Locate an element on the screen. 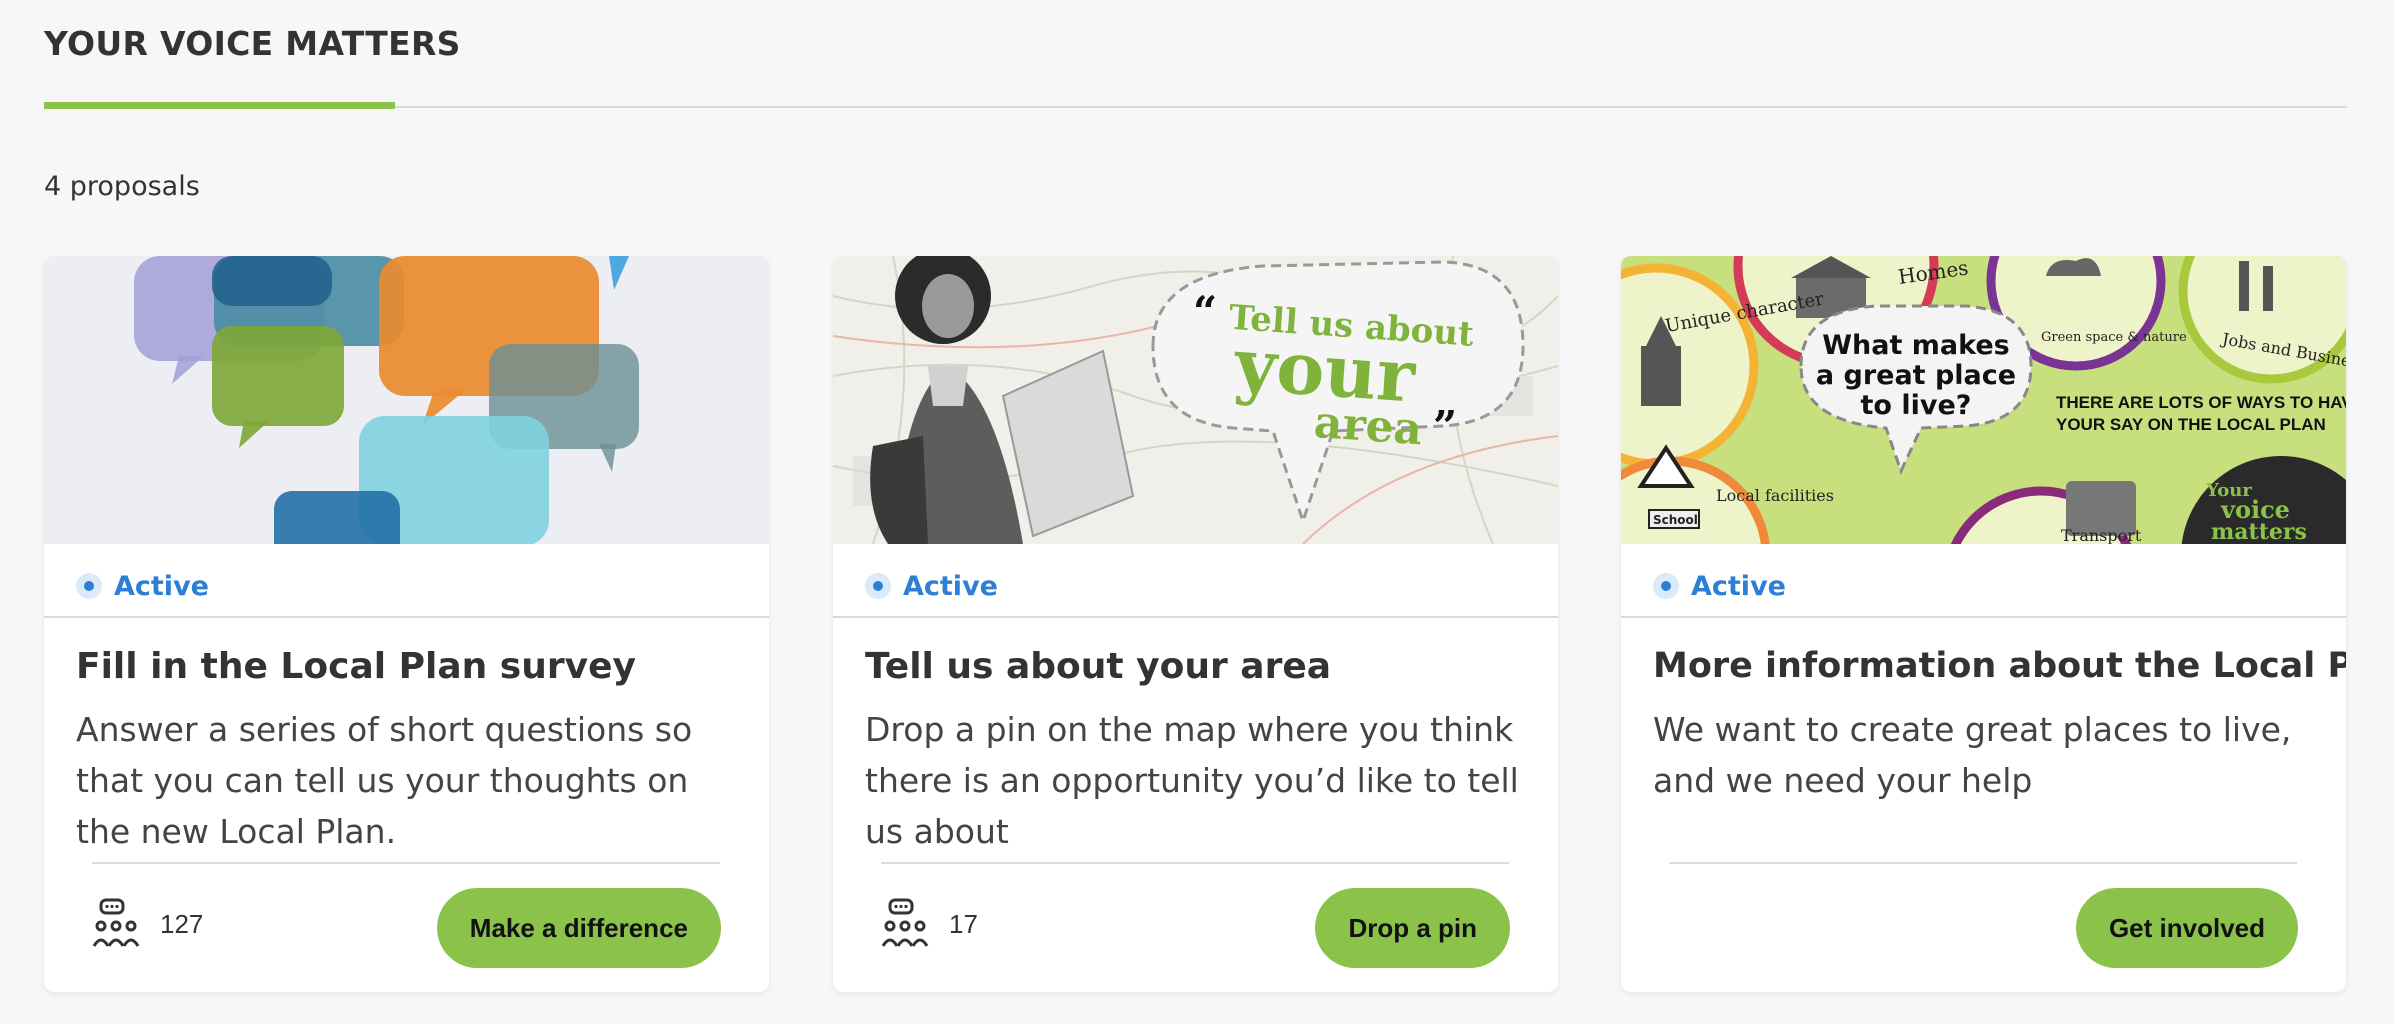  image-headline-1: What makes is located at coordinates (1916, 345).